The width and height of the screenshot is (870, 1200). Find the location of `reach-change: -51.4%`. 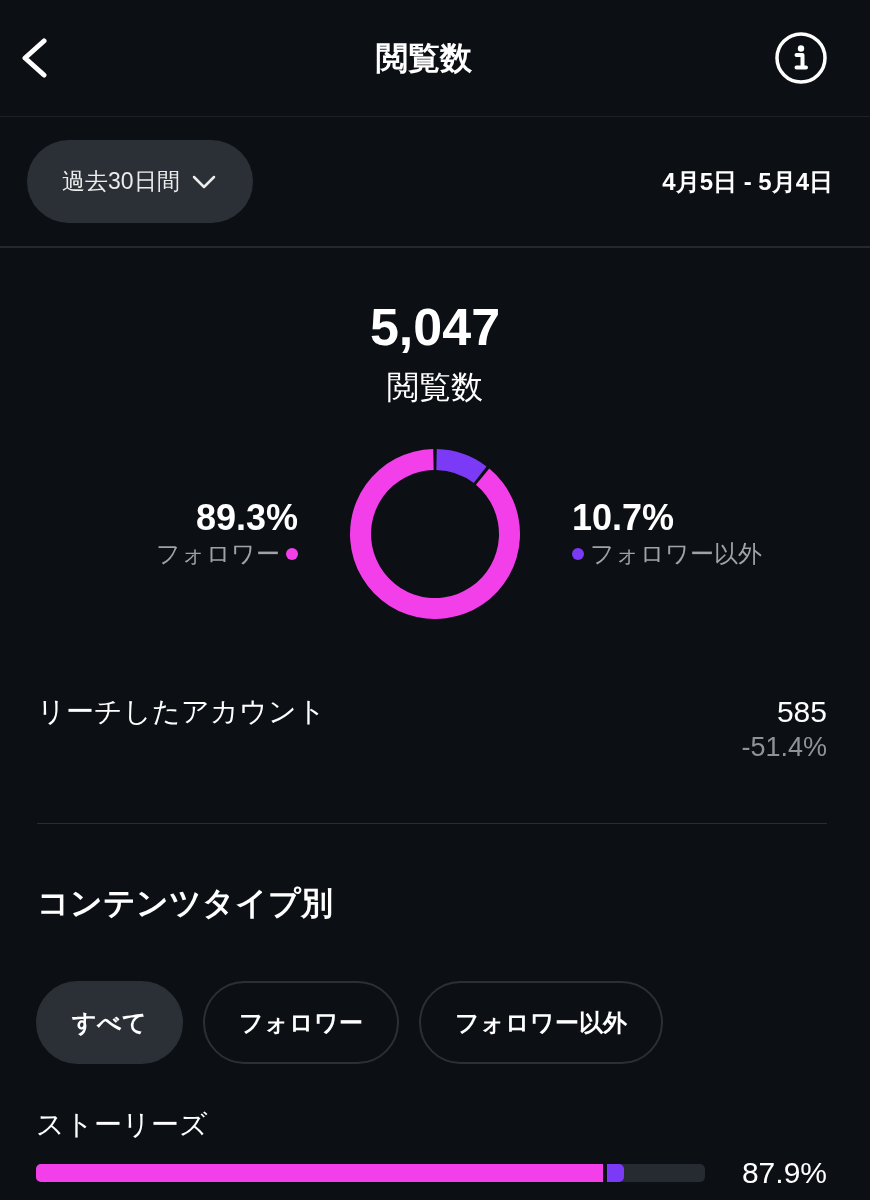

reach-change: -51.4% is located at coordinates (784, 747).